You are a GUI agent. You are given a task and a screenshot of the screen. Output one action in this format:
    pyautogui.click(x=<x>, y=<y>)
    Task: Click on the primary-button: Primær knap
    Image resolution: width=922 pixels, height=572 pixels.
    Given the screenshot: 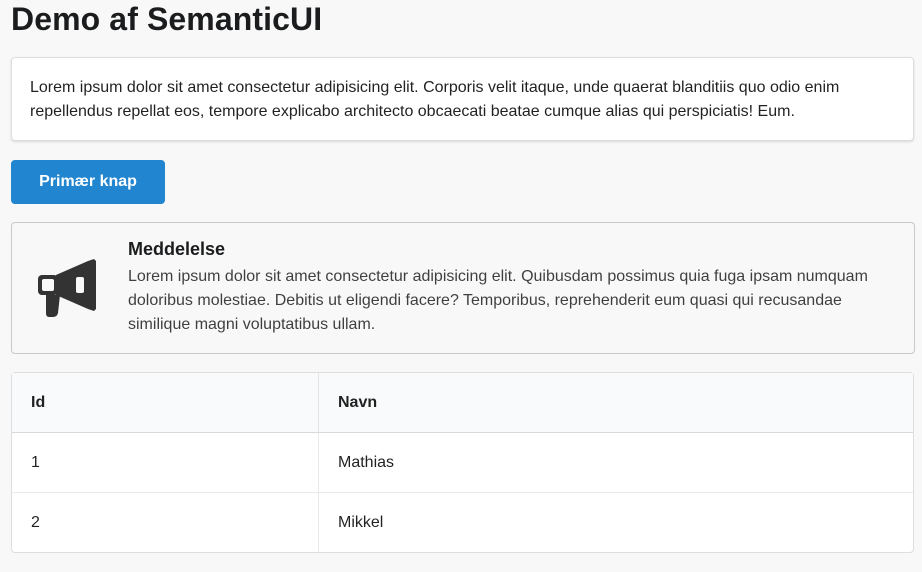 What is the action you would take?
    pyautogui.click(x=88, y=182)
    